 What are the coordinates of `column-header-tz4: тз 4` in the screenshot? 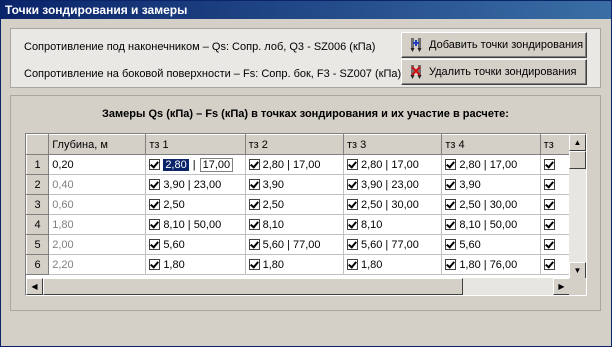 It's located at (491, 144).